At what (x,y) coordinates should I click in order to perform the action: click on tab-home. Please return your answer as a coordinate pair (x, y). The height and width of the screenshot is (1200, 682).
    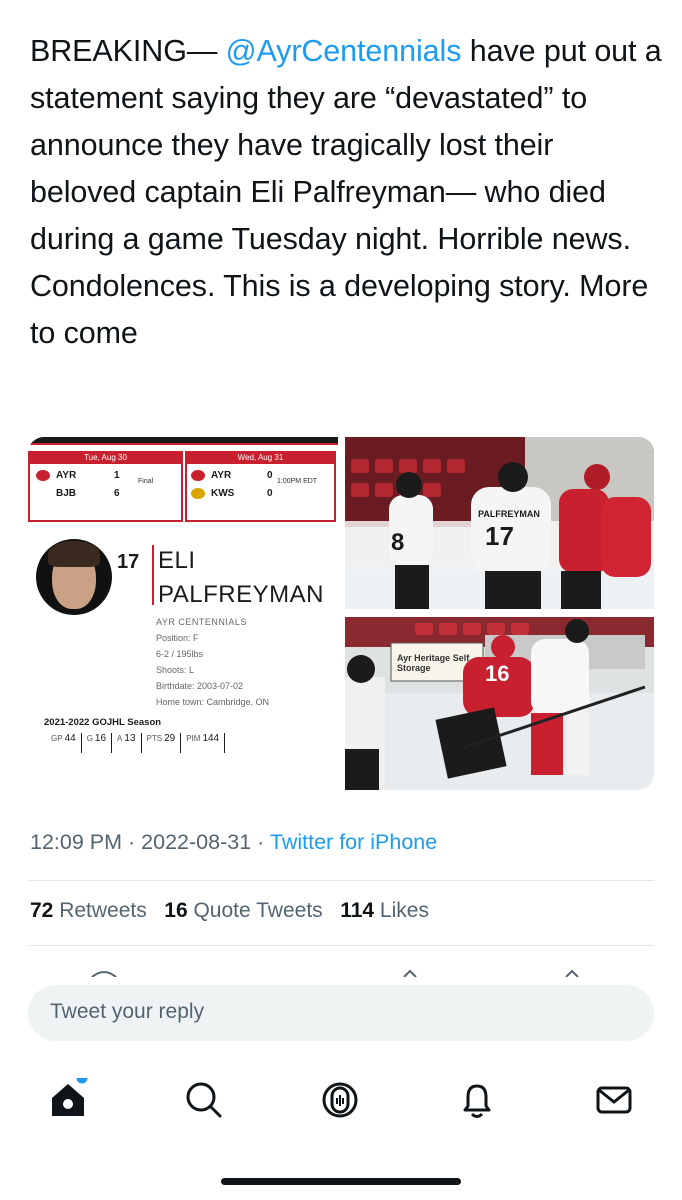
    Looking at the image, I should click on (68, 1097).